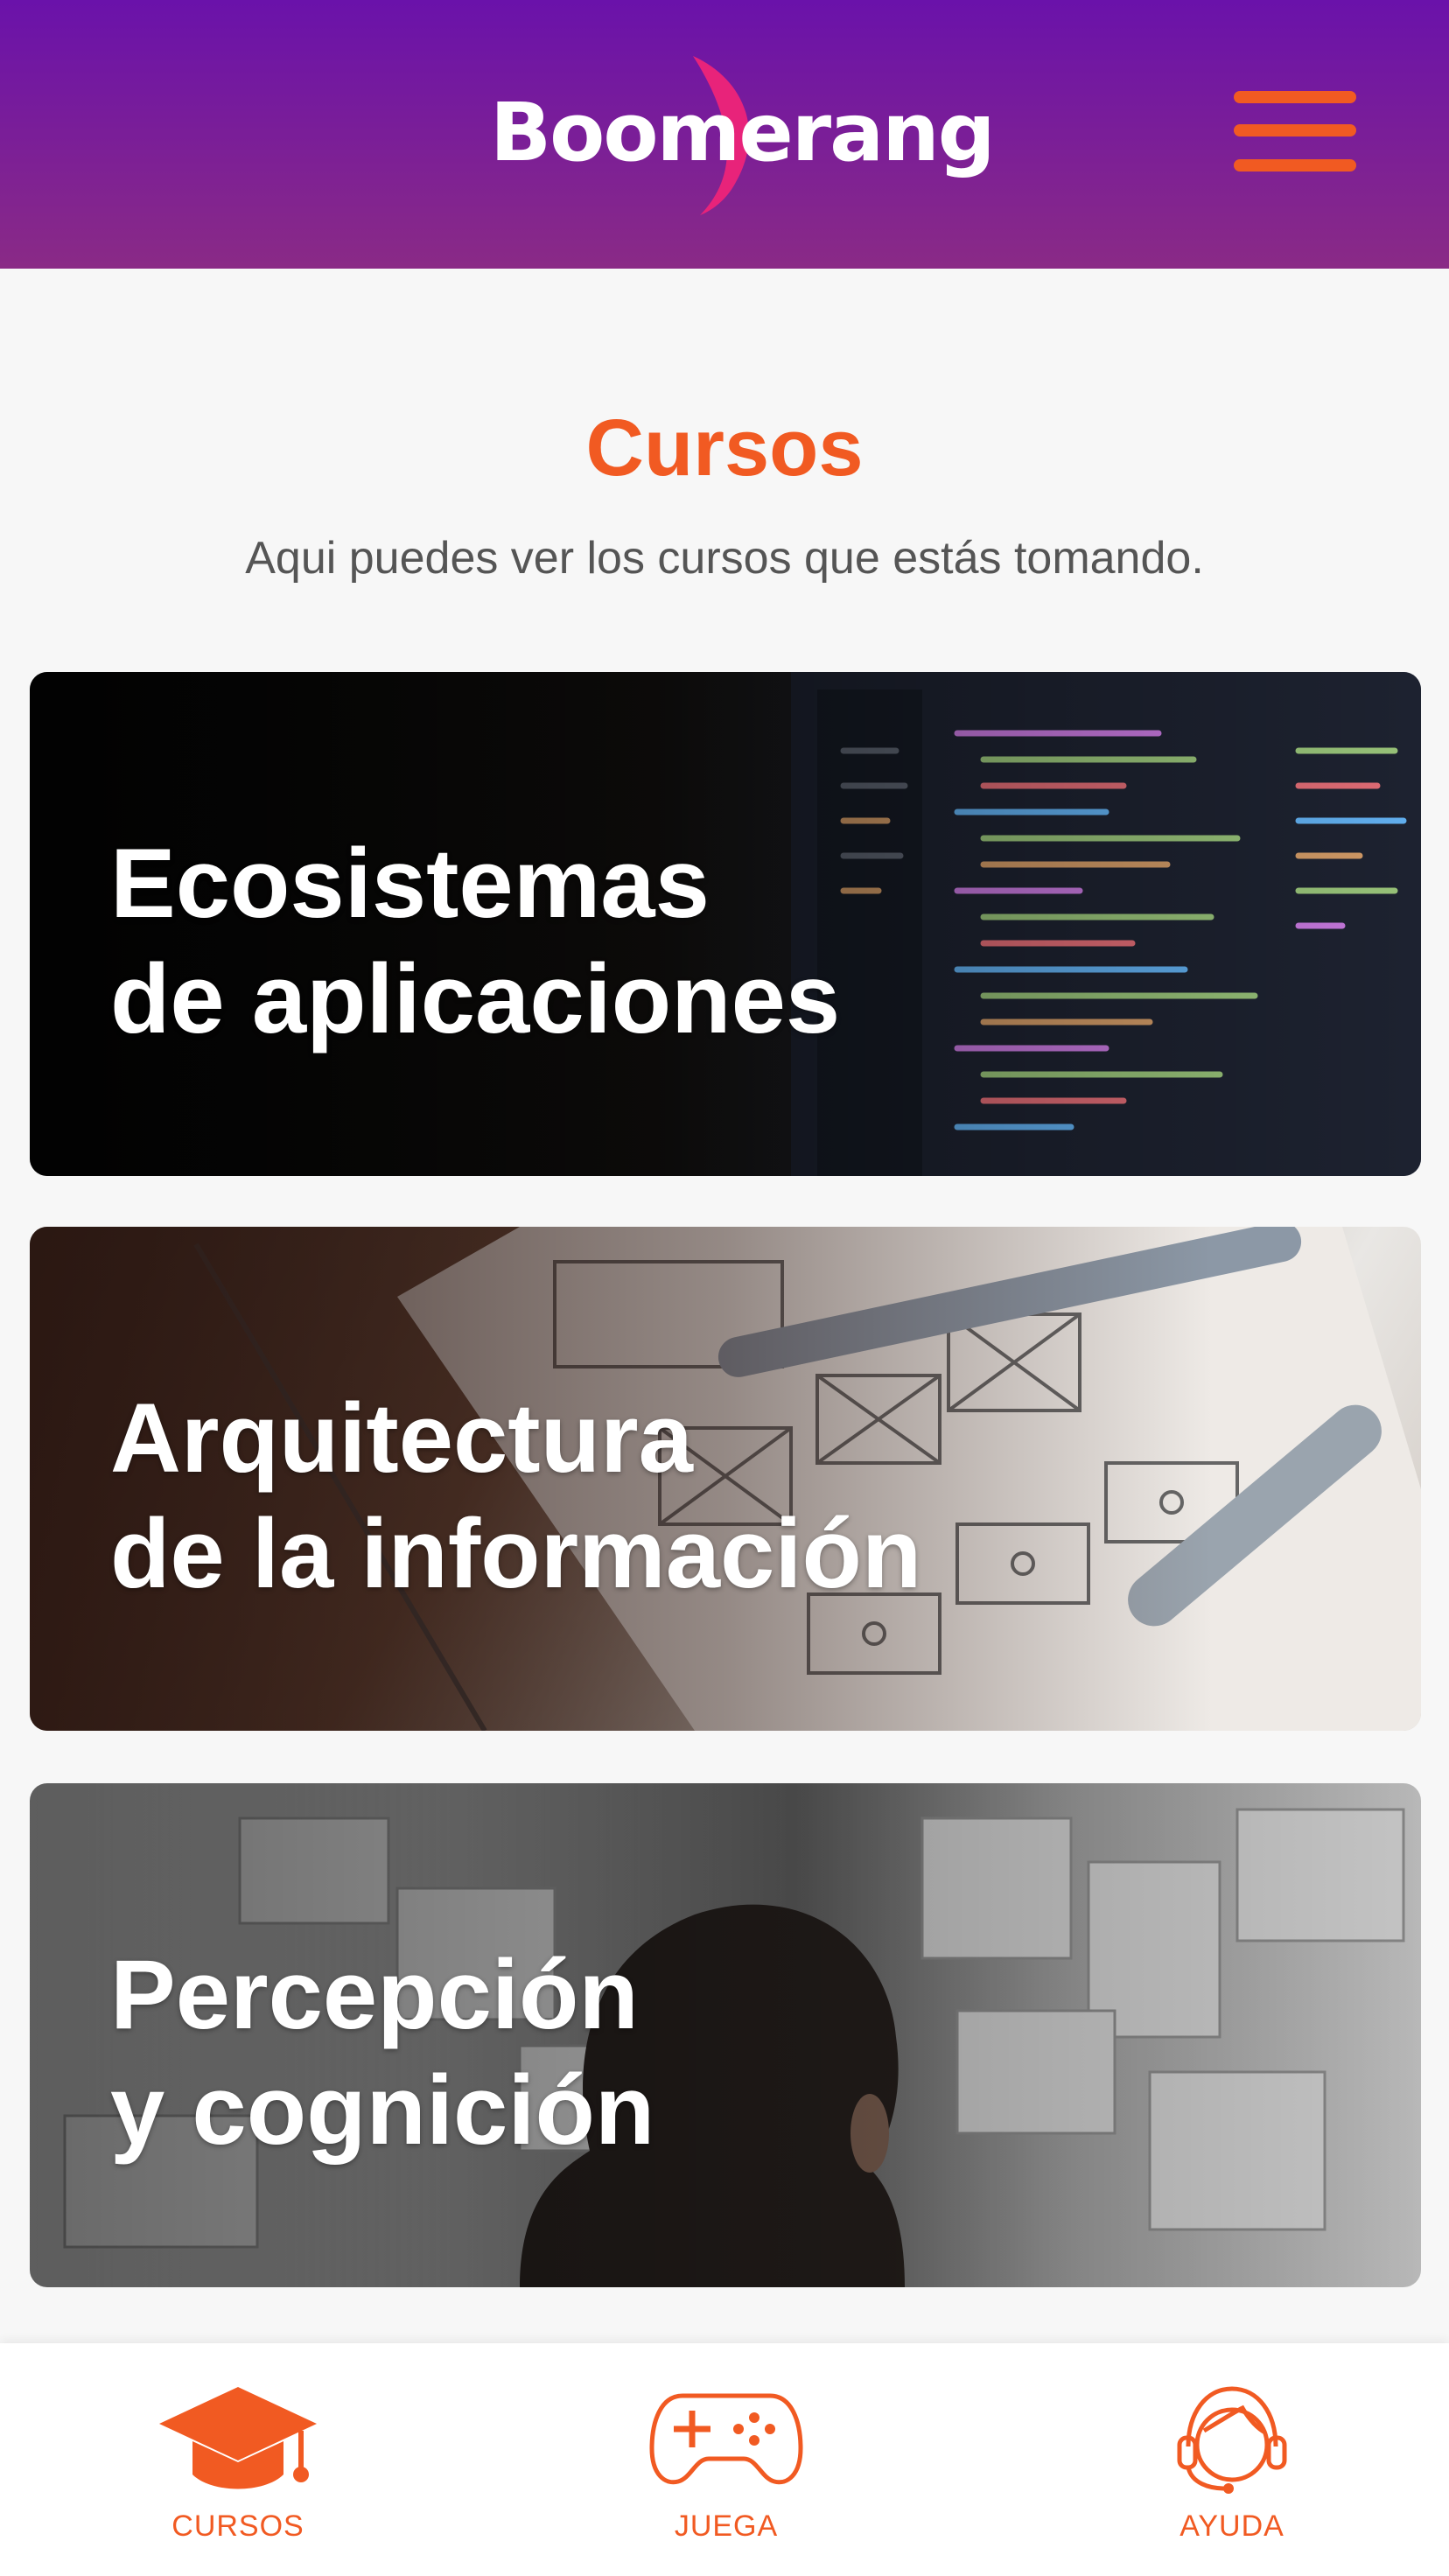 Image resolution: width=1449 pixels, height=2576 pixels. What do you see at coordinates (401, 1438) in the screenshot?
I see `course-title-line1: Arquitectura` at bounding box center [401, 1438].